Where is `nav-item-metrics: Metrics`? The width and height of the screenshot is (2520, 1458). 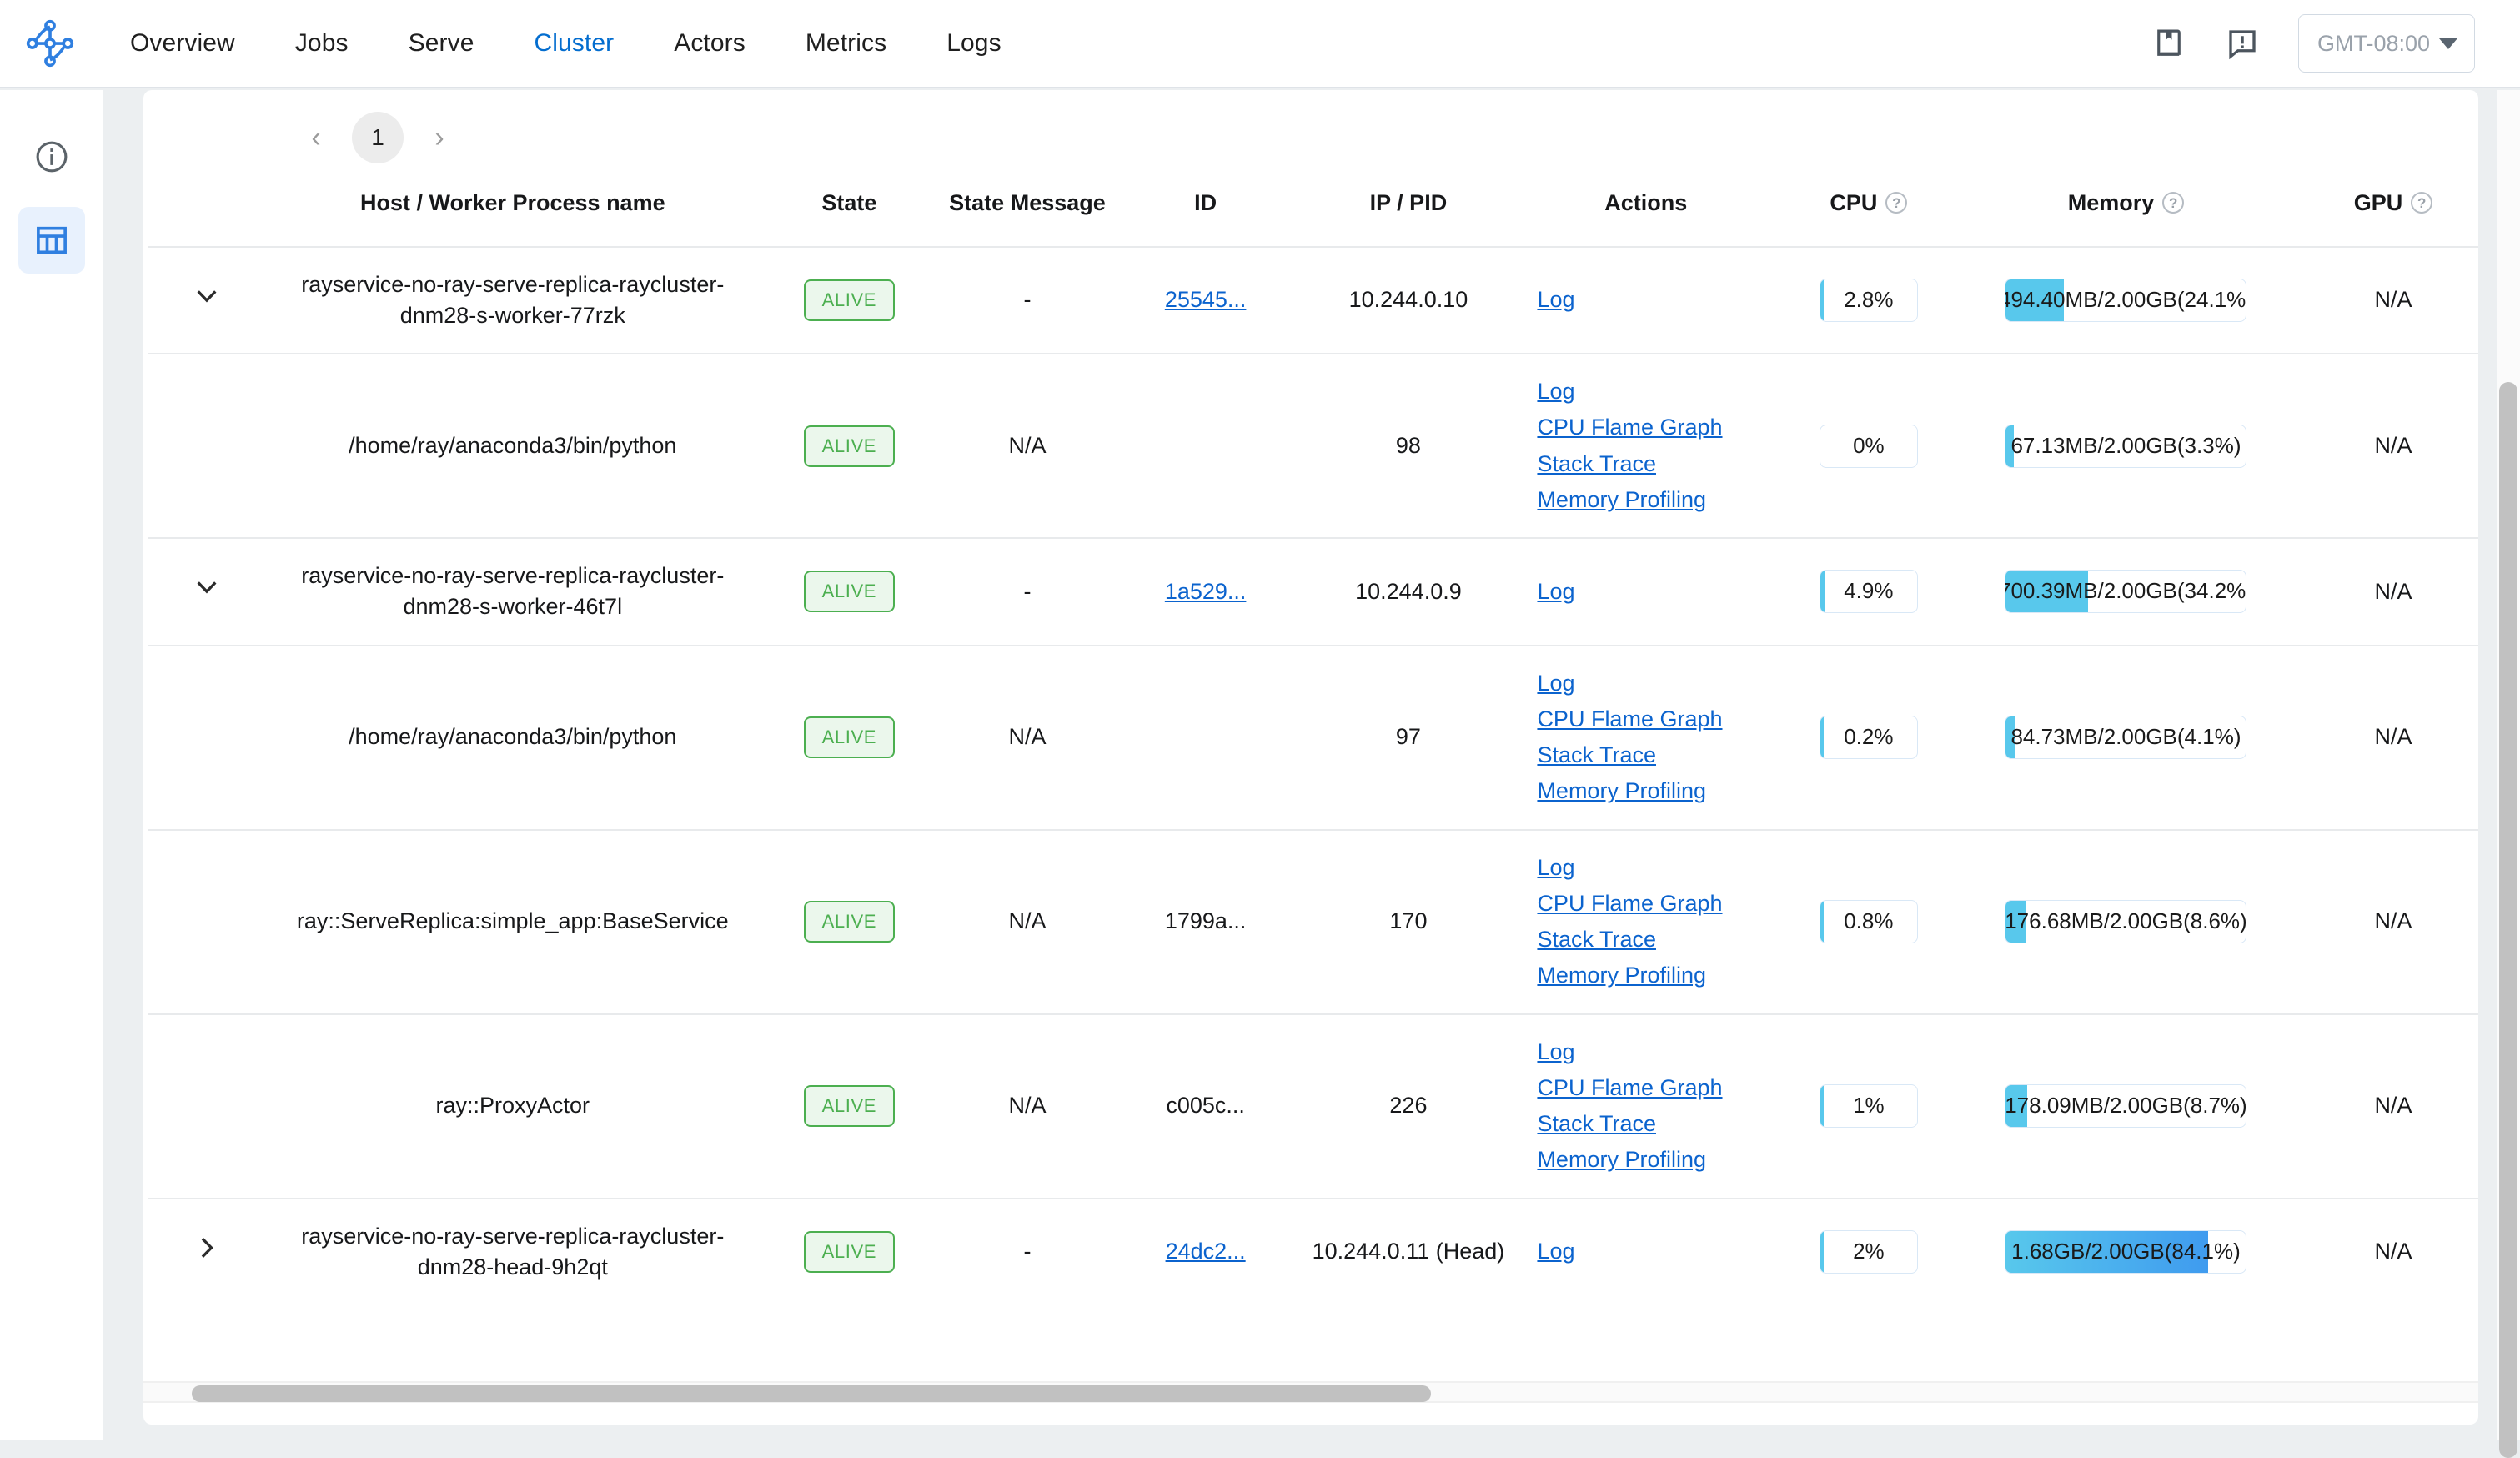
nav-item-metrics: Metrics is located at coordinates (846, 43).